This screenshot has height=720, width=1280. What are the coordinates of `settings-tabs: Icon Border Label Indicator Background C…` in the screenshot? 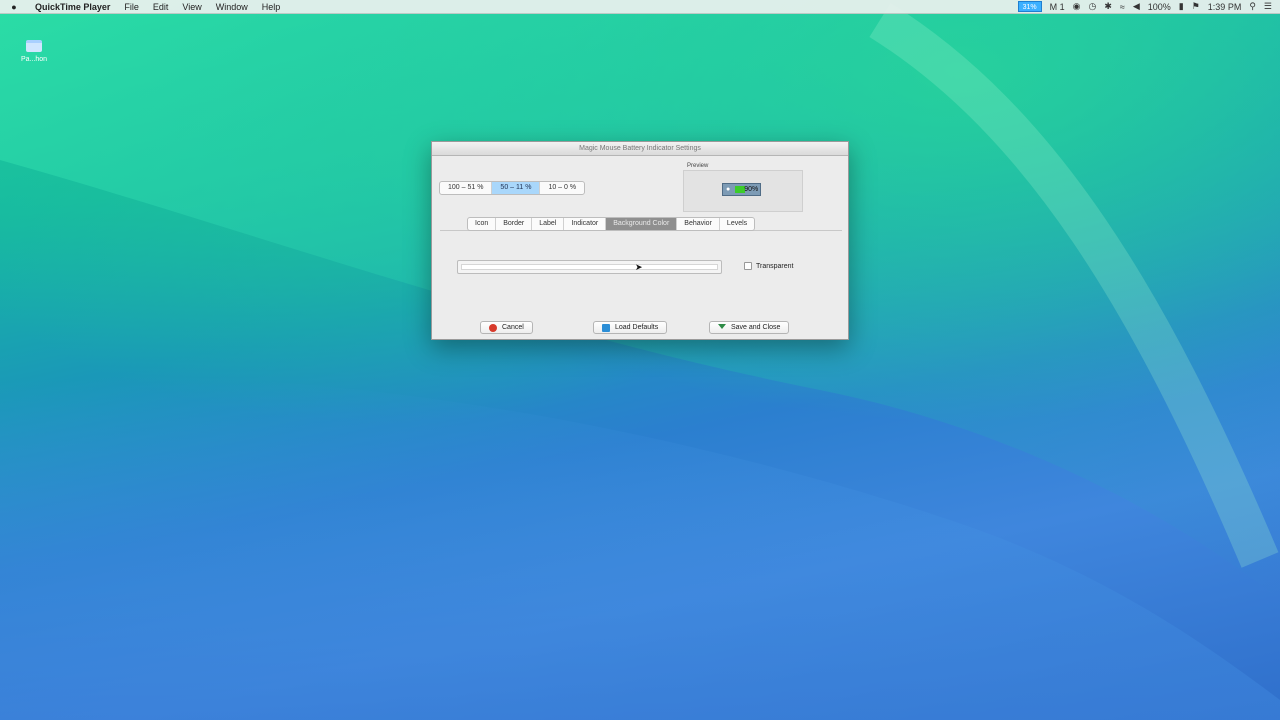 It's located at (611, 224).